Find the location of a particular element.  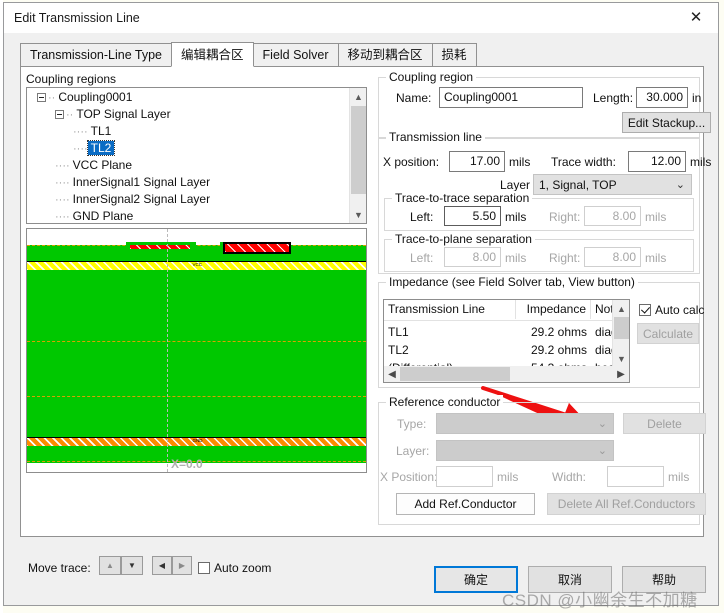

tree-item-label: InnerSignal2 Signal Layer is located at coordinates (141, 199).